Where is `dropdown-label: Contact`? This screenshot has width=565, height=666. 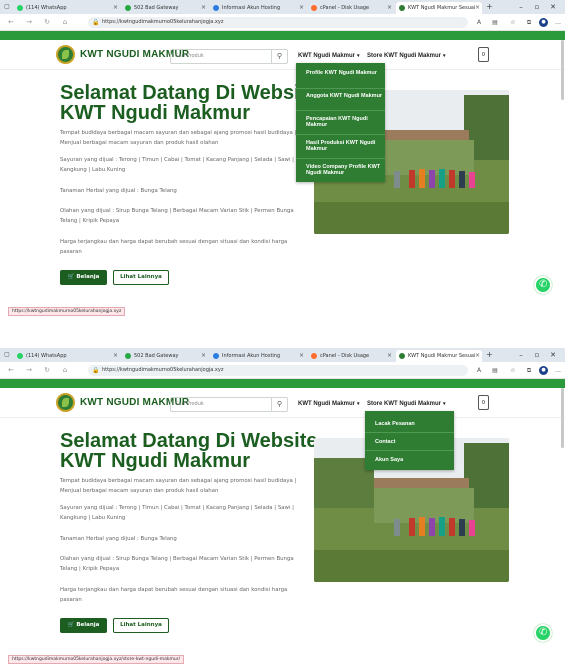 dropdown-label: Contact is located at coordinates (385, 442).